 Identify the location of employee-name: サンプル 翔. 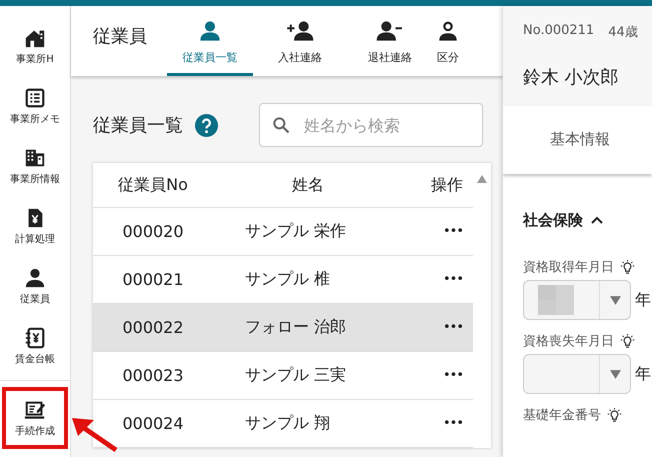
(288, 423).